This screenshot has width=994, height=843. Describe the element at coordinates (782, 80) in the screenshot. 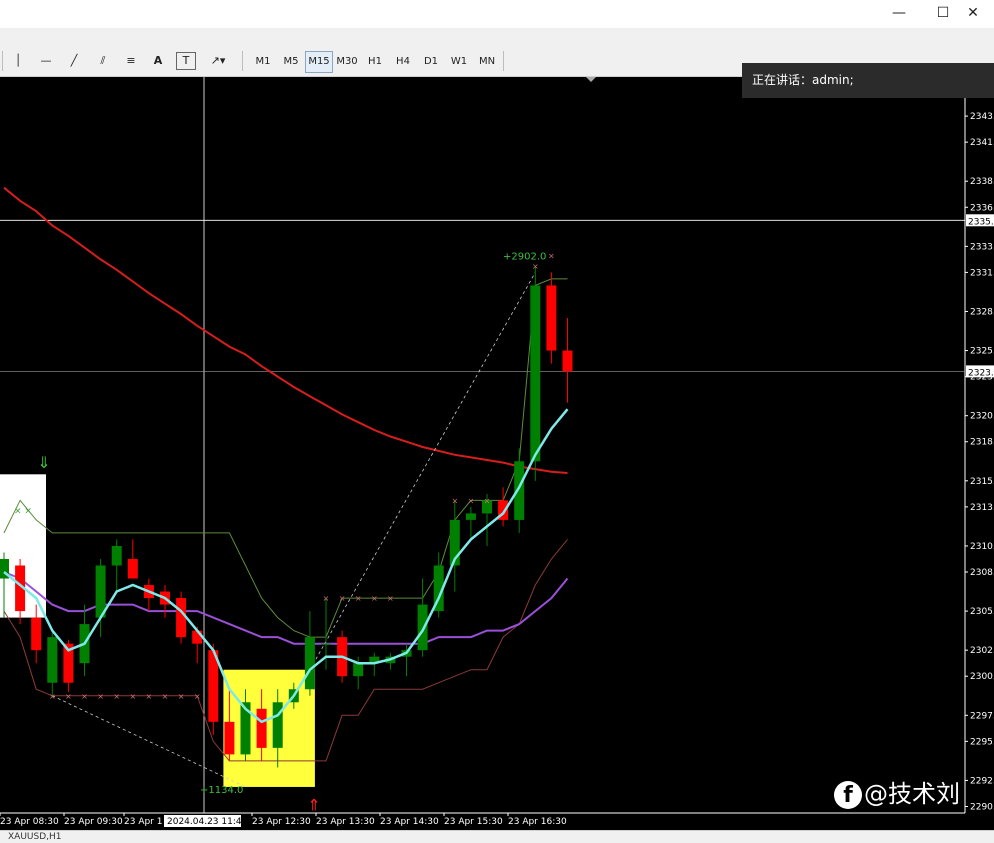

I see `speaking-label: 正在讲话：` at that location.